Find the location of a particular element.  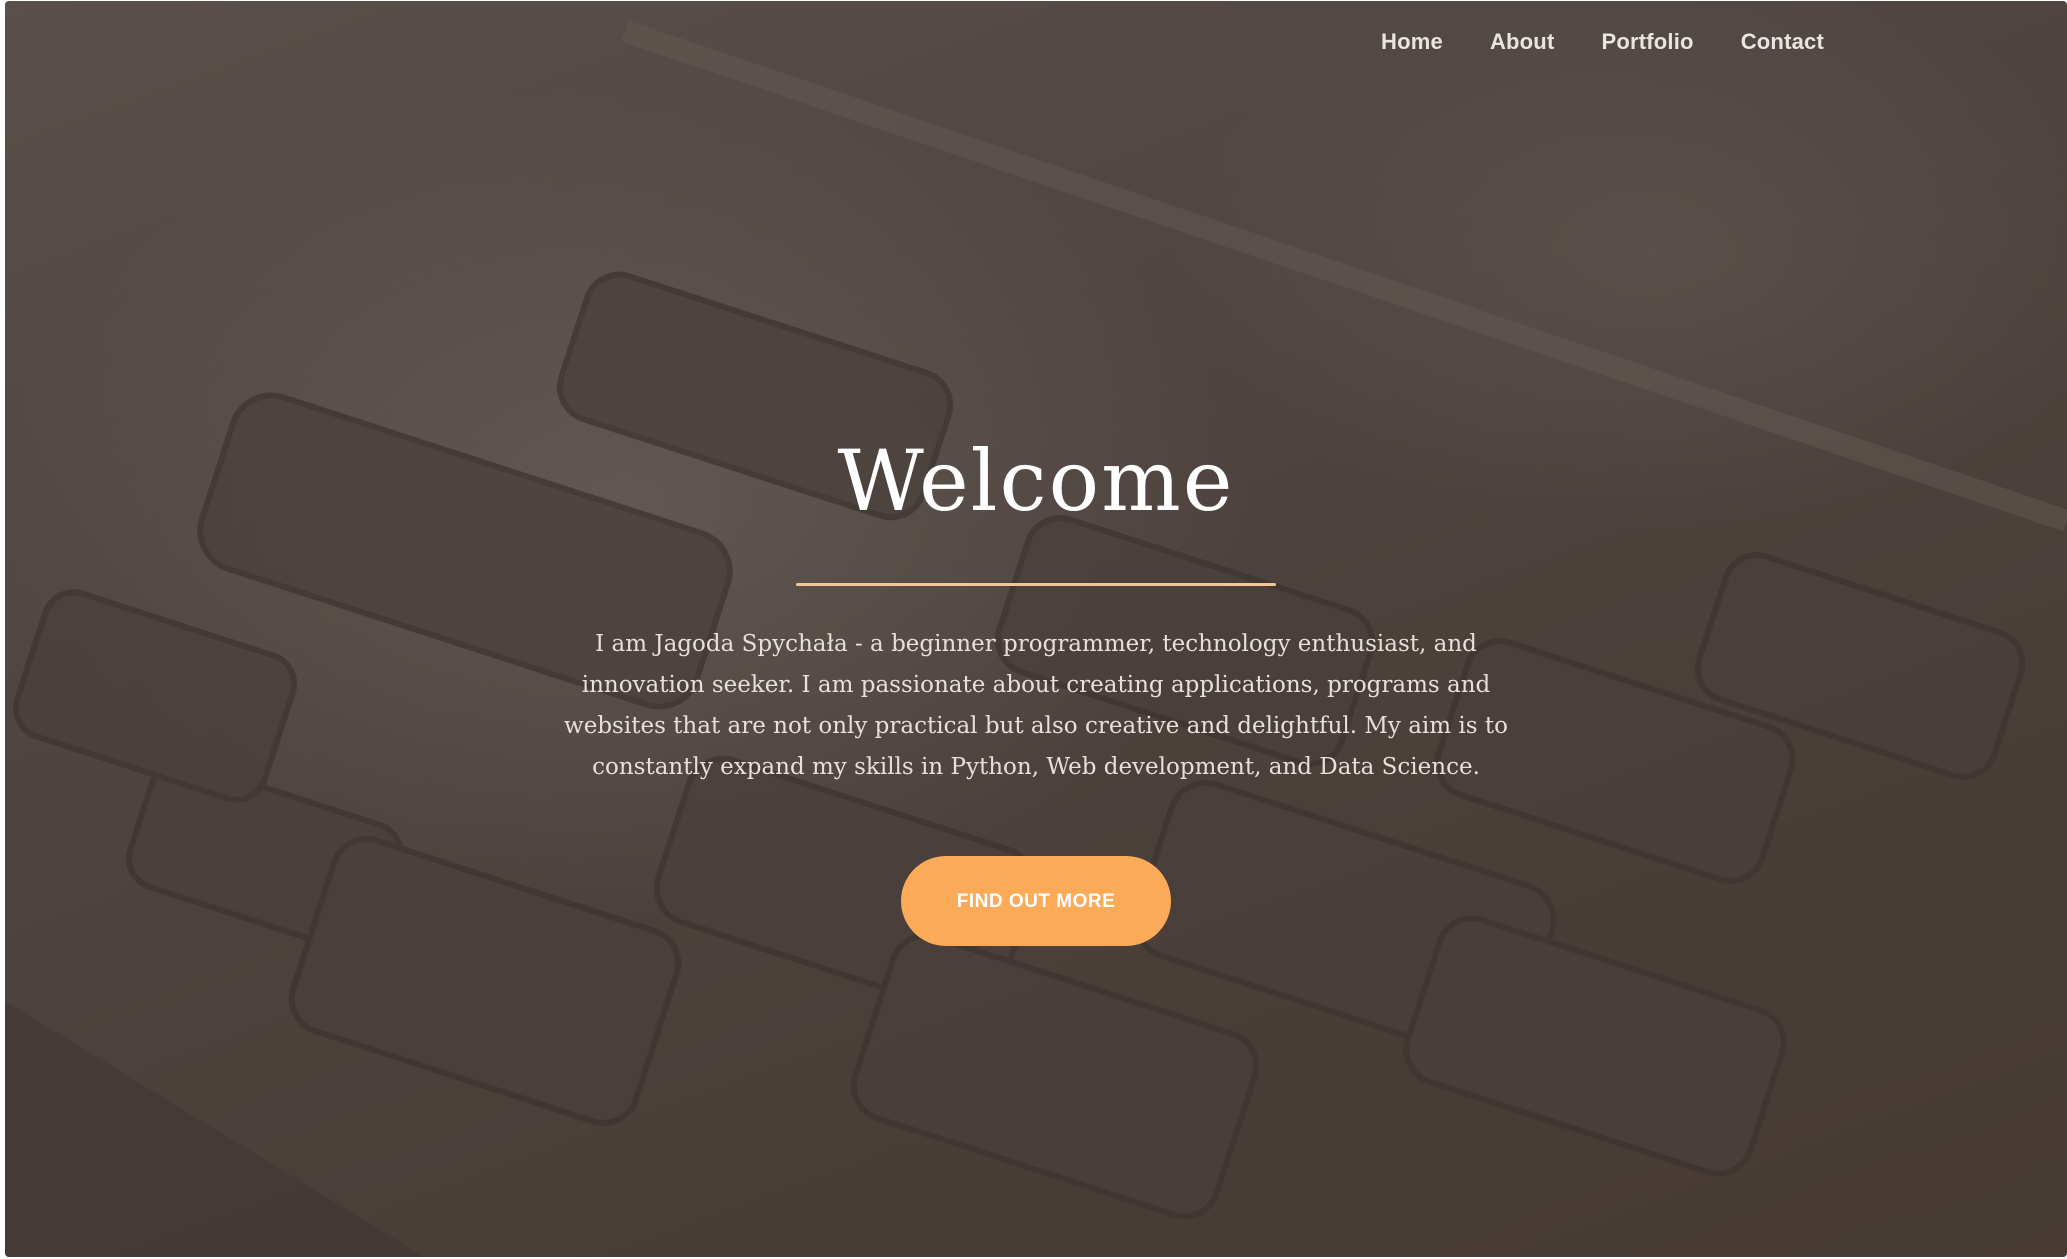

nav-item-home: Home is located at coordinates (1412, 42).